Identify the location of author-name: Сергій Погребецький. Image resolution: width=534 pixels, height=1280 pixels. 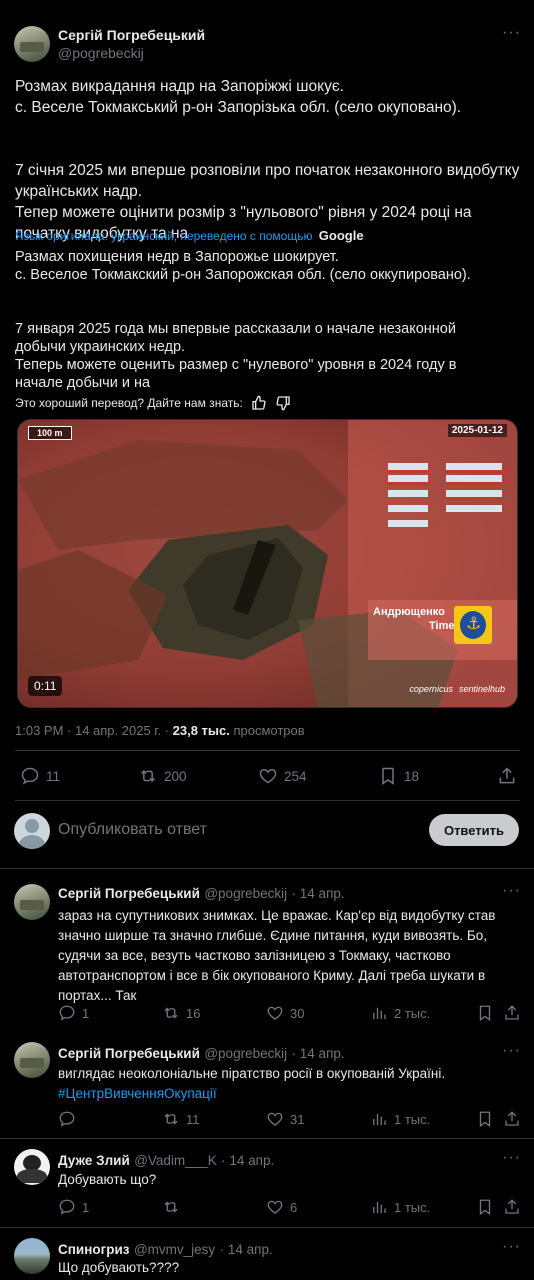
(131, 35).